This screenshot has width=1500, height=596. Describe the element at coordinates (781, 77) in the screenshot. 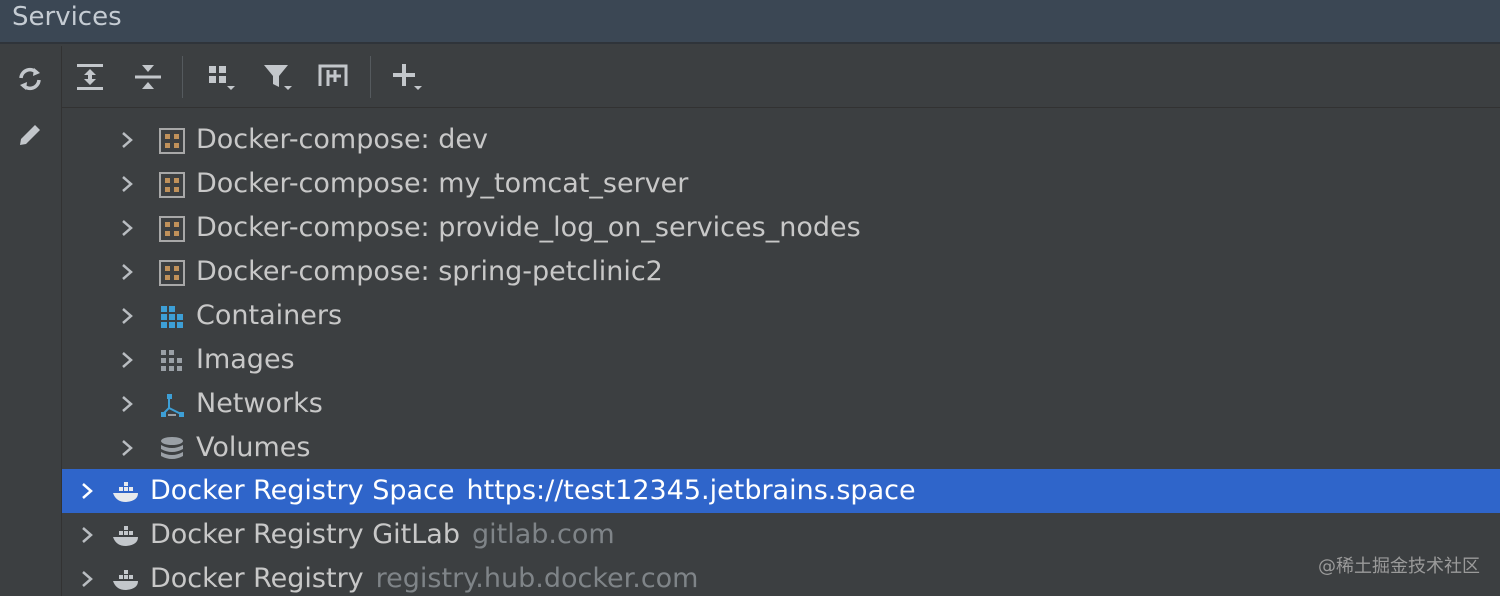

I see `services-toolbar` at that location.